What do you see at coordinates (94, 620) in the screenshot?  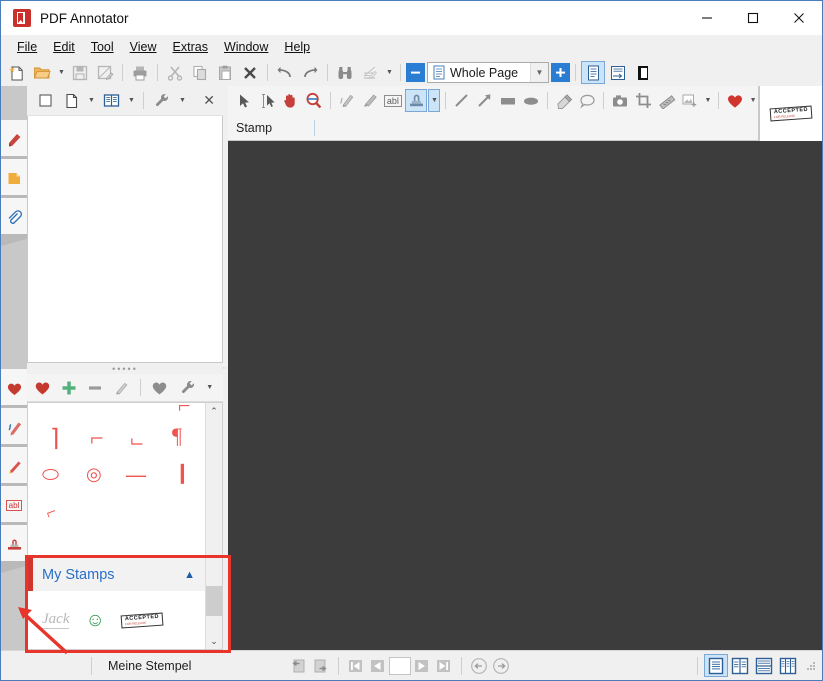 I see `smiley-stamp: ☺` at bounding box center [94, 620].